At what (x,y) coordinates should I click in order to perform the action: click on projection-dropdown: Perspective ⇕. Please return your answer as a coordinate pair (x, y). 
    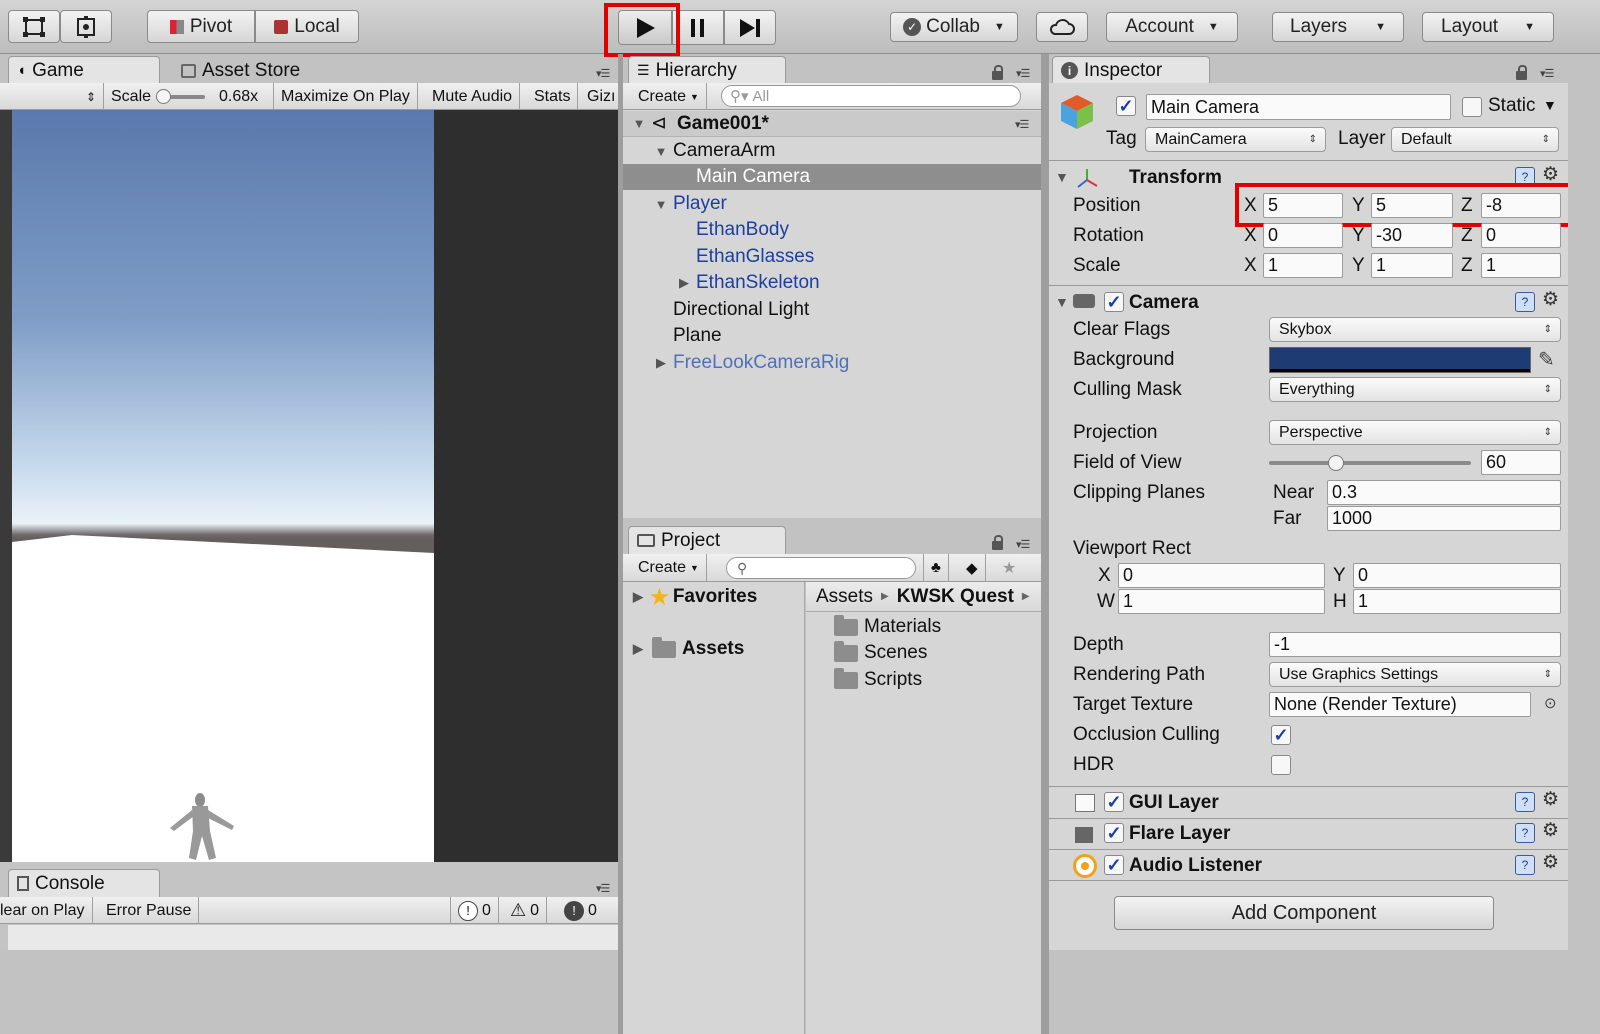
    Looking at the image, I should click on (1415, 432).